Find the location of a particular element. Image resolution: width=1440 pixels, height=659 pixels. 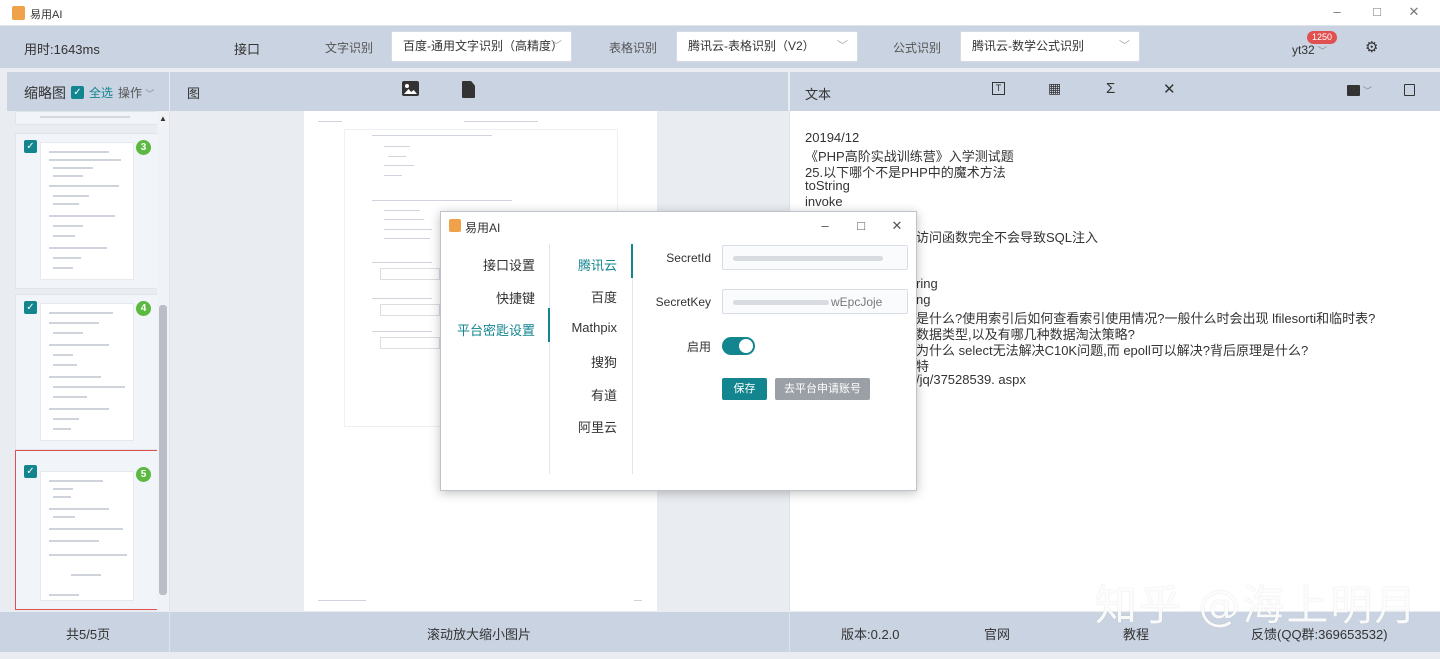

thumbnail-page-4: ✓ 4 is located at coordinates (87, 372).